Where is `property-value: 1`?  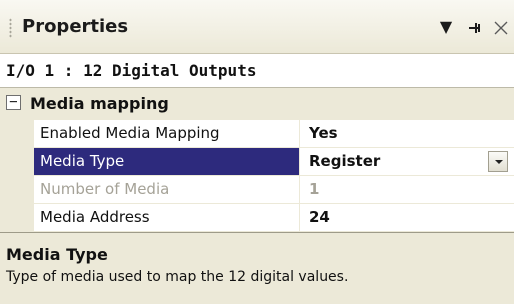 property-value: 1 is located at coordinates (314, 189).